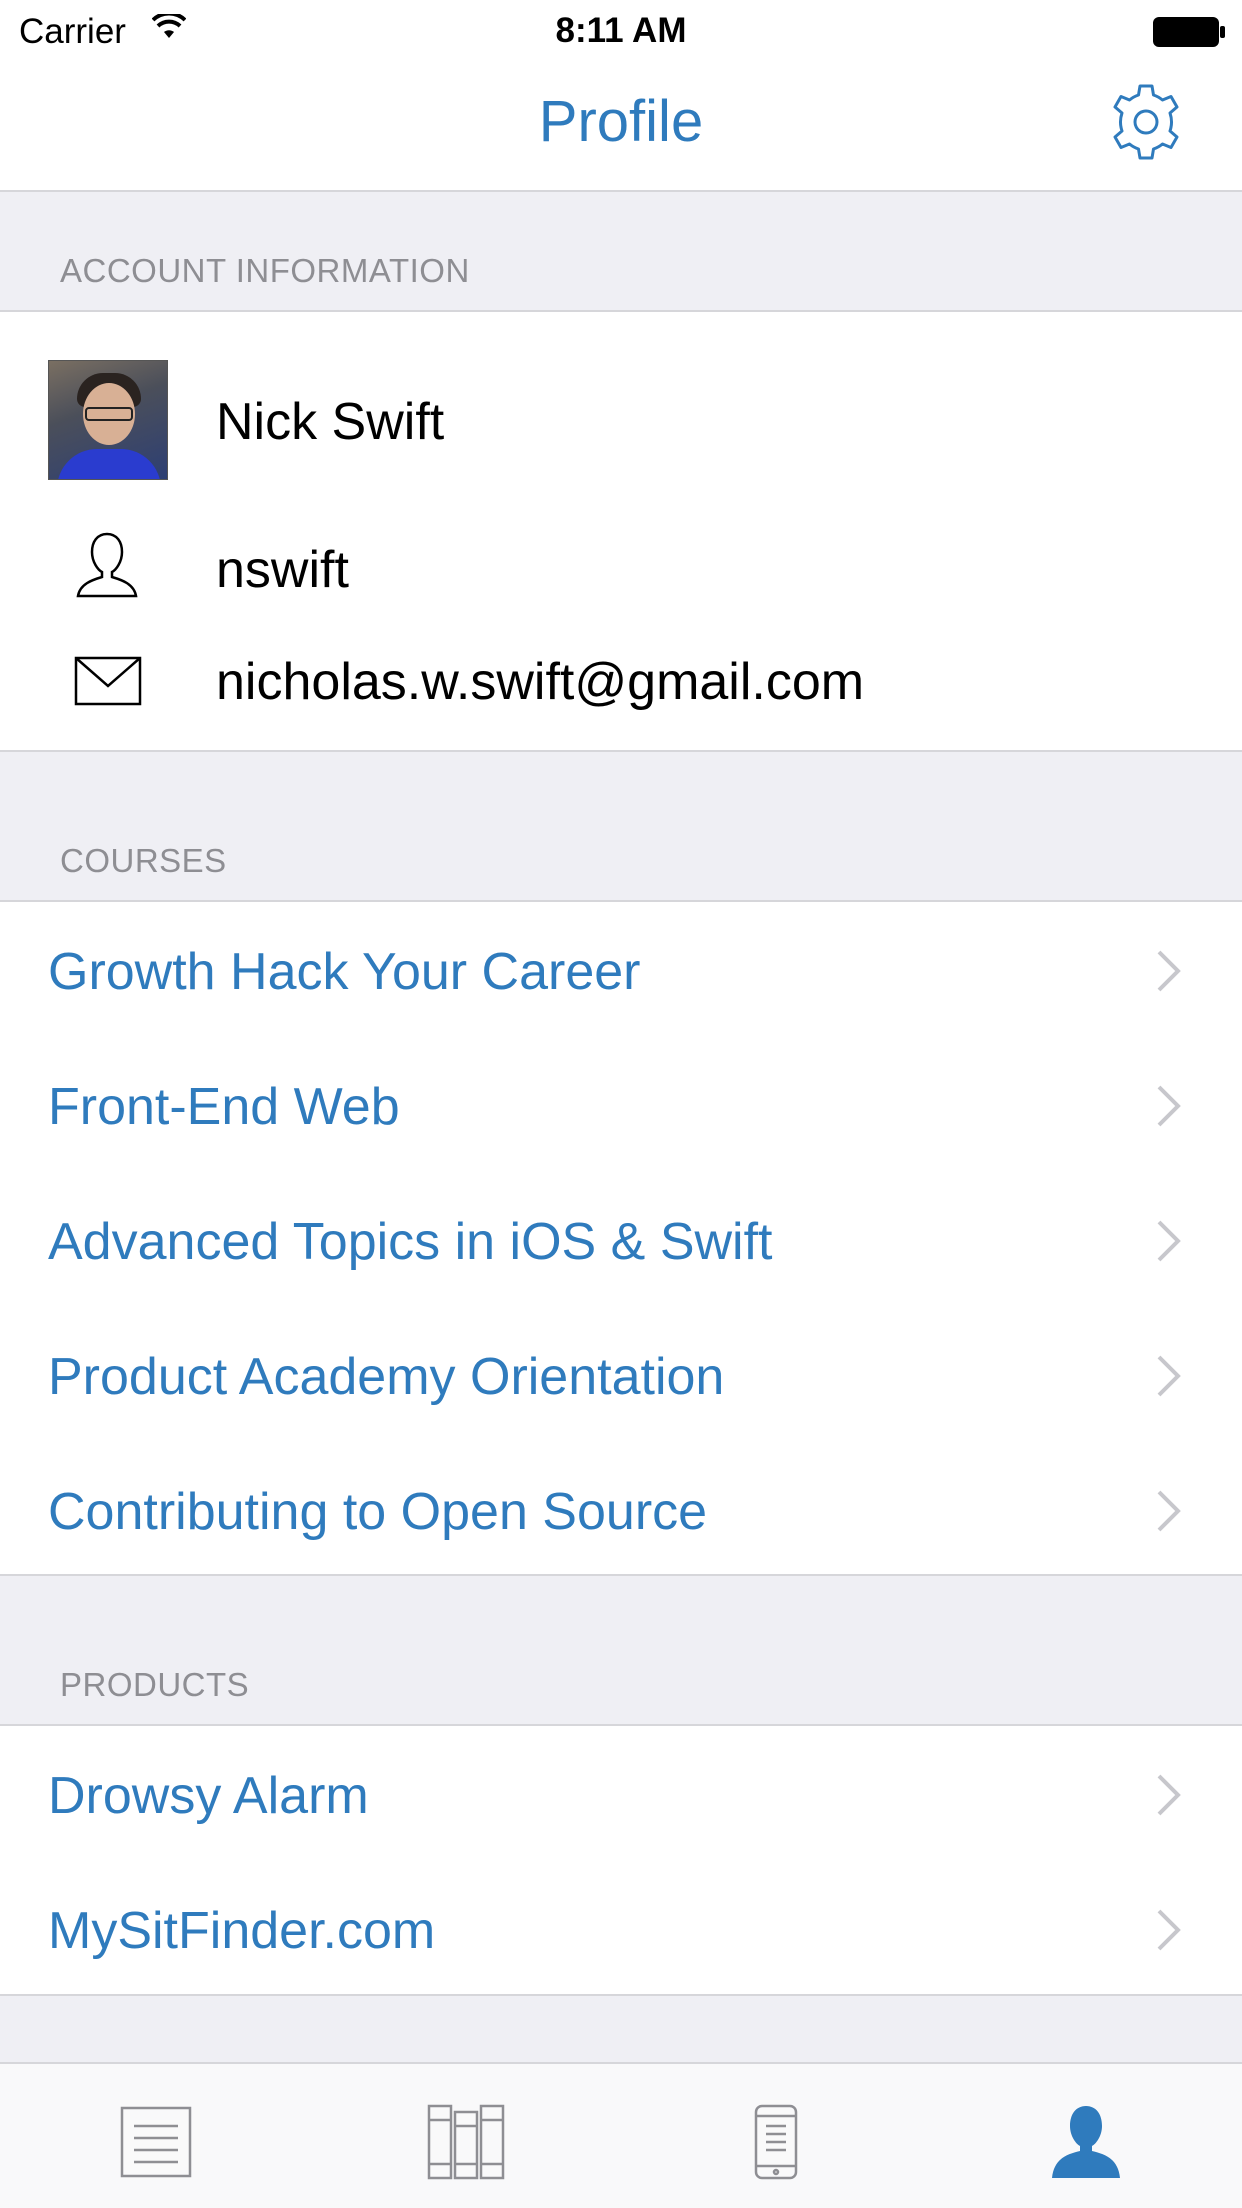  I want to click on product-title: MySitFinder.com, so click(242, 1931).